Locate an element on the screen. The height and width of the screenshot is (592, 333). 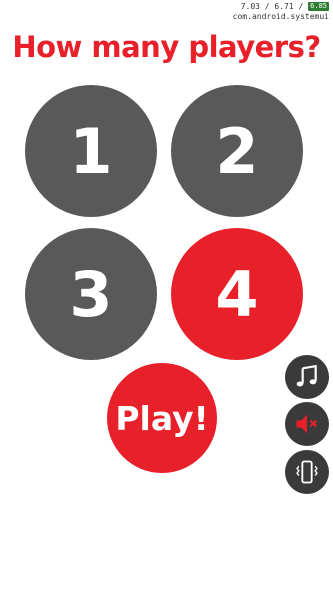
memory-readout: 7.03 / 6.71 / 6.85 is located at coordinates (281, 7).